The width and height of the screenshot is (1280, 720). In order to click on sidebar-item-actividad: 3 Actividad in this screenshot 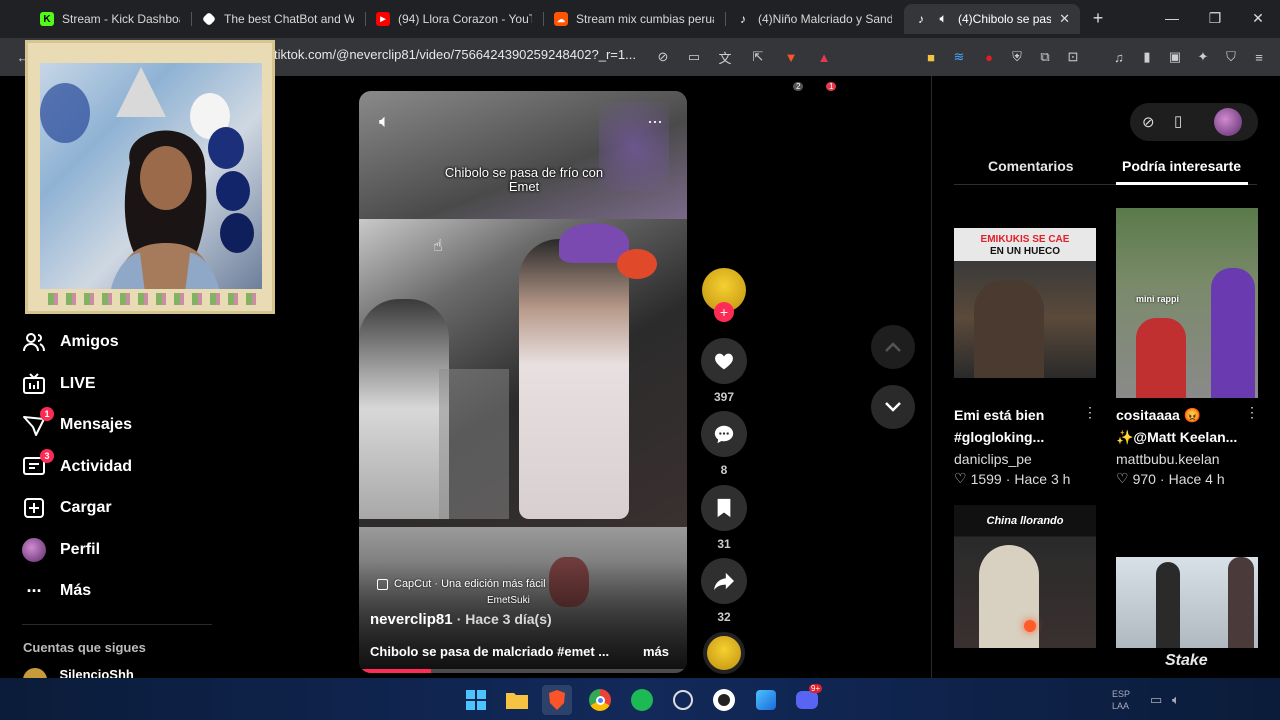, I will do `click(77, 464)`.